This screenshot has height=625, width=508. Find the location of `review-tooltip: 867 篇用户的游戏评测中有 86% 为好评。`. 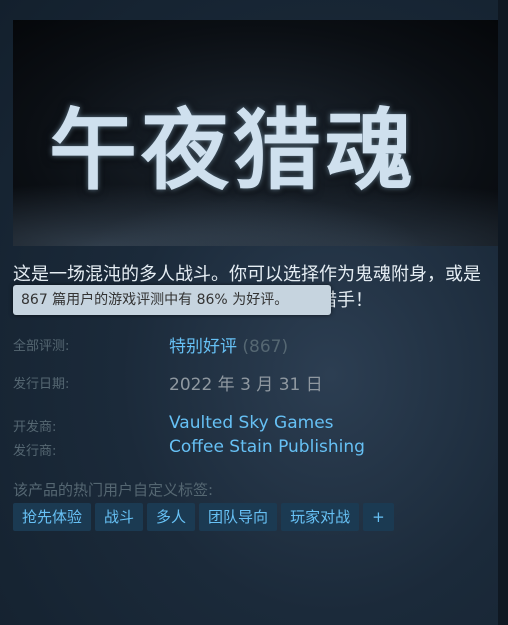

review-tooltip: 867 篇用户的游戏评测中有 86% 为好评。 is located at coordinates (172, 300).